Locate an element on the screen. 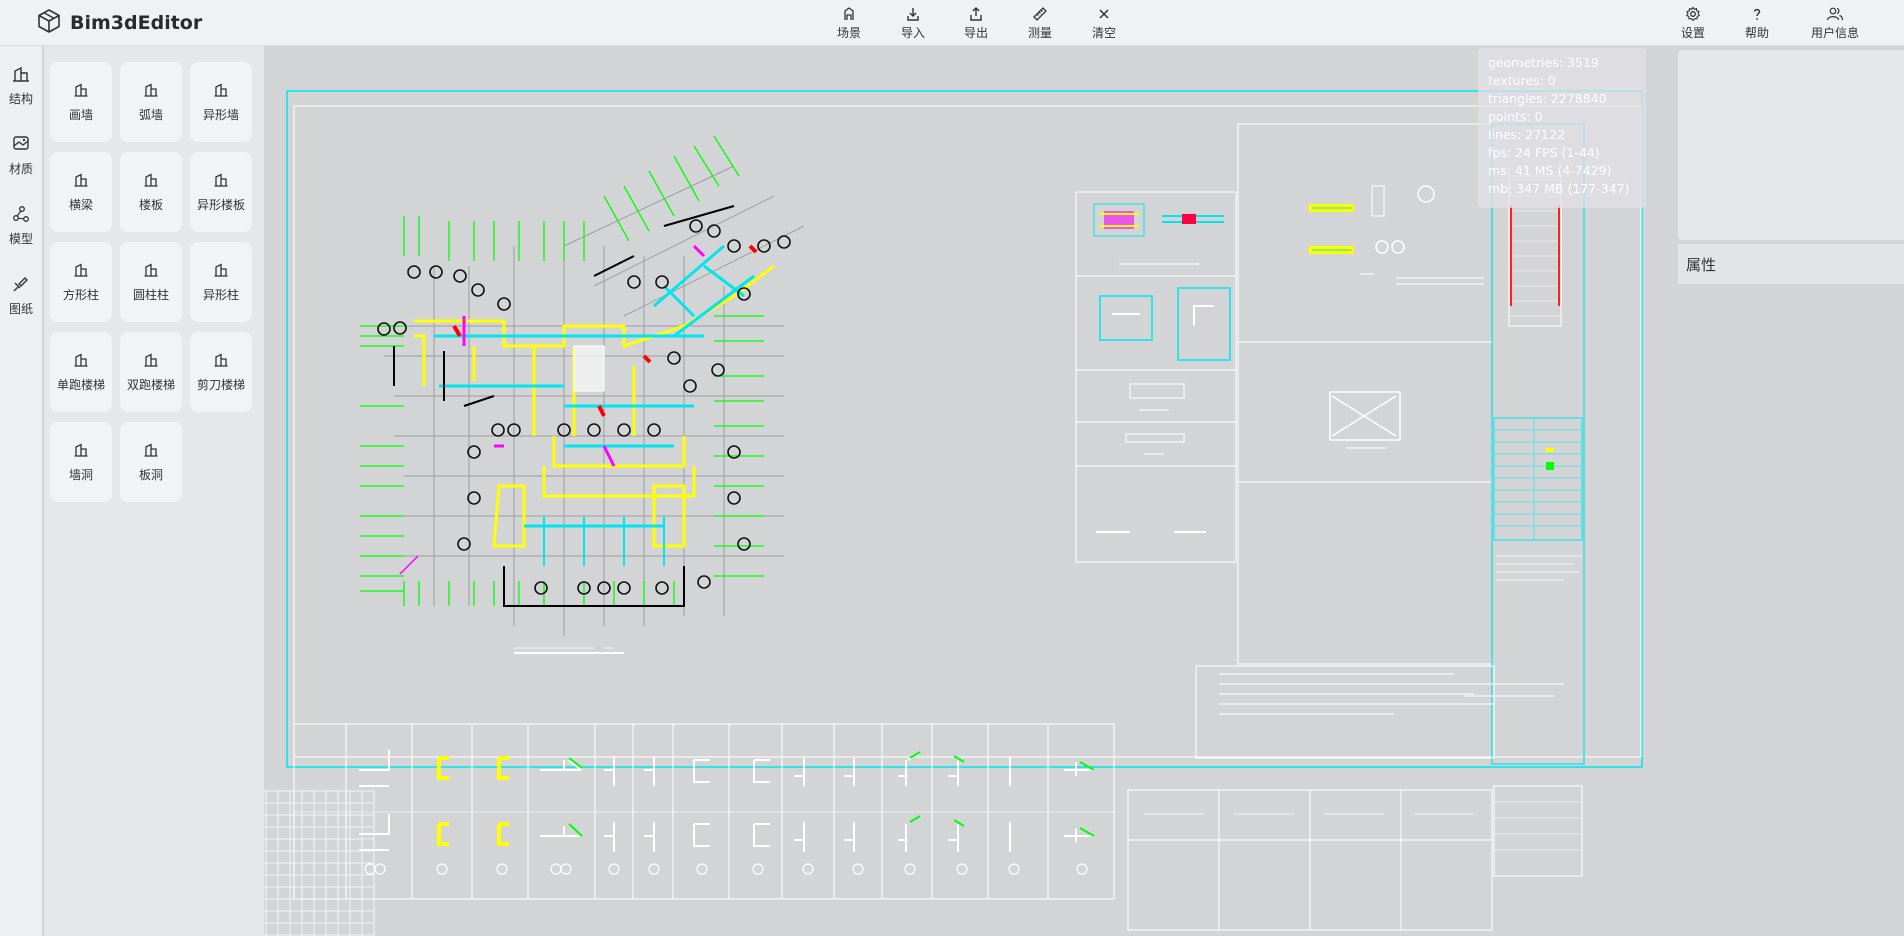  user-info-button: 用户信息 is located at coordinates (1835, 23).